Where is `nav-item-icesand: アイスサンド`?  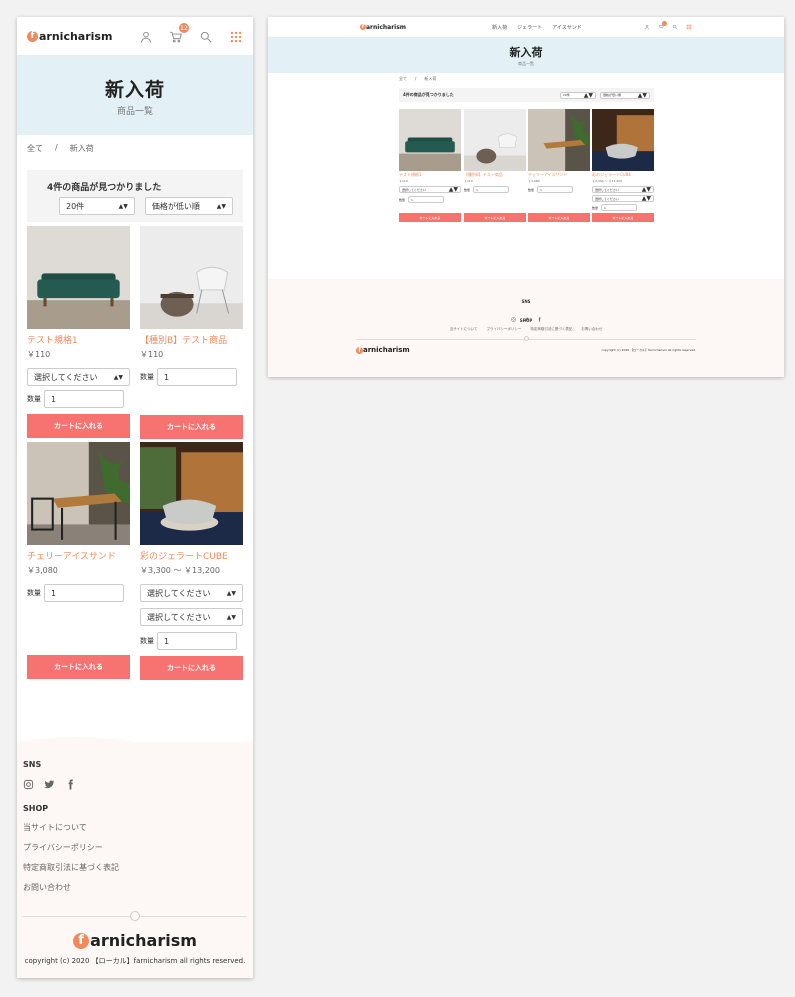 nav-item-icesand: アイスサンド is located at coordinates (567, 27).